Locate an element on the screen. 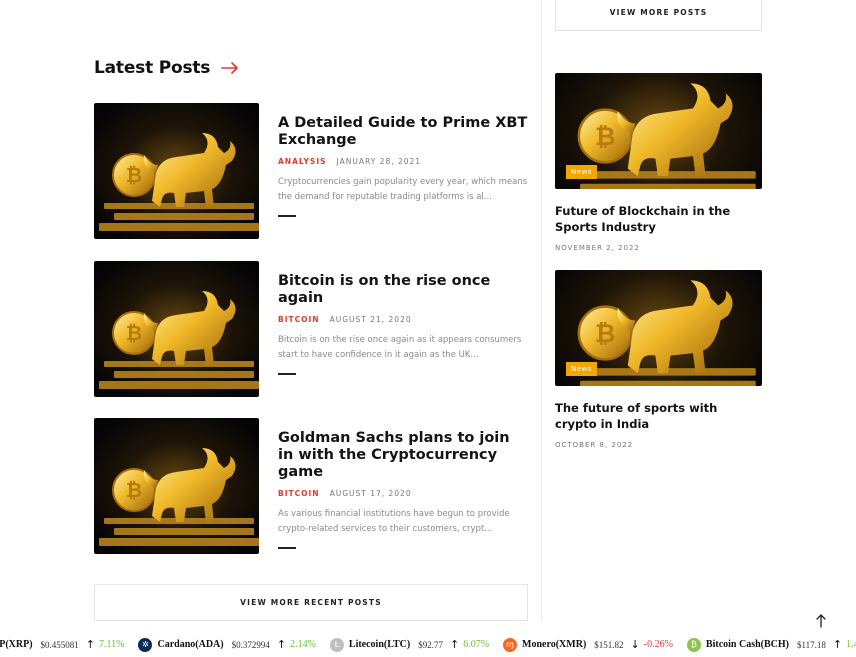  coin-name: Bitcoin Cash(BCH) is located at coordinates (747, 644).